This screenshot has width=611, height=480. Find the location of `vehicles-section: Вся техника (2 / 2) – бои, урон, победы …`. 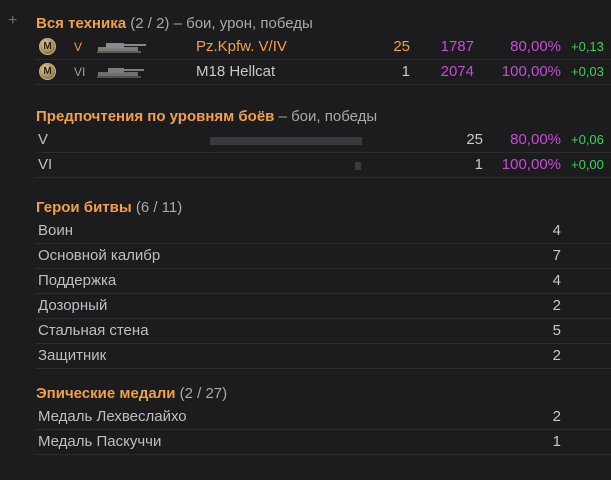

vehicles-section: Вся техника (2 / 2) – бои, урон, победы … is located at coordinates (323, 49).